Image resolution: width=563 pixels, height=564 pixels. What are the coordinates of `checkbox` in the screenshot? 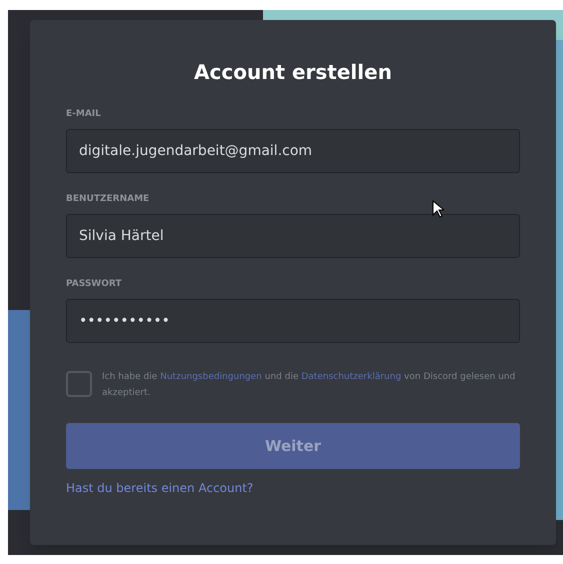 It's located at (79, 384).